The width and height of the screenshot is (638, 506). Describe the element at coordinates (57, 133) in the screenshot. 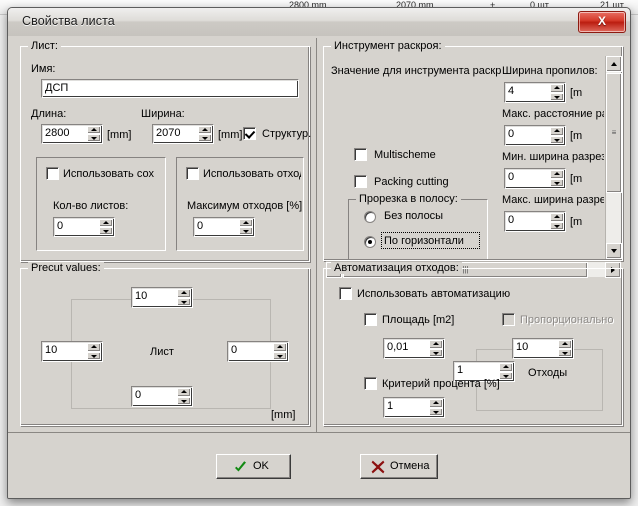

I see `length-input-value: 2800` at that location.